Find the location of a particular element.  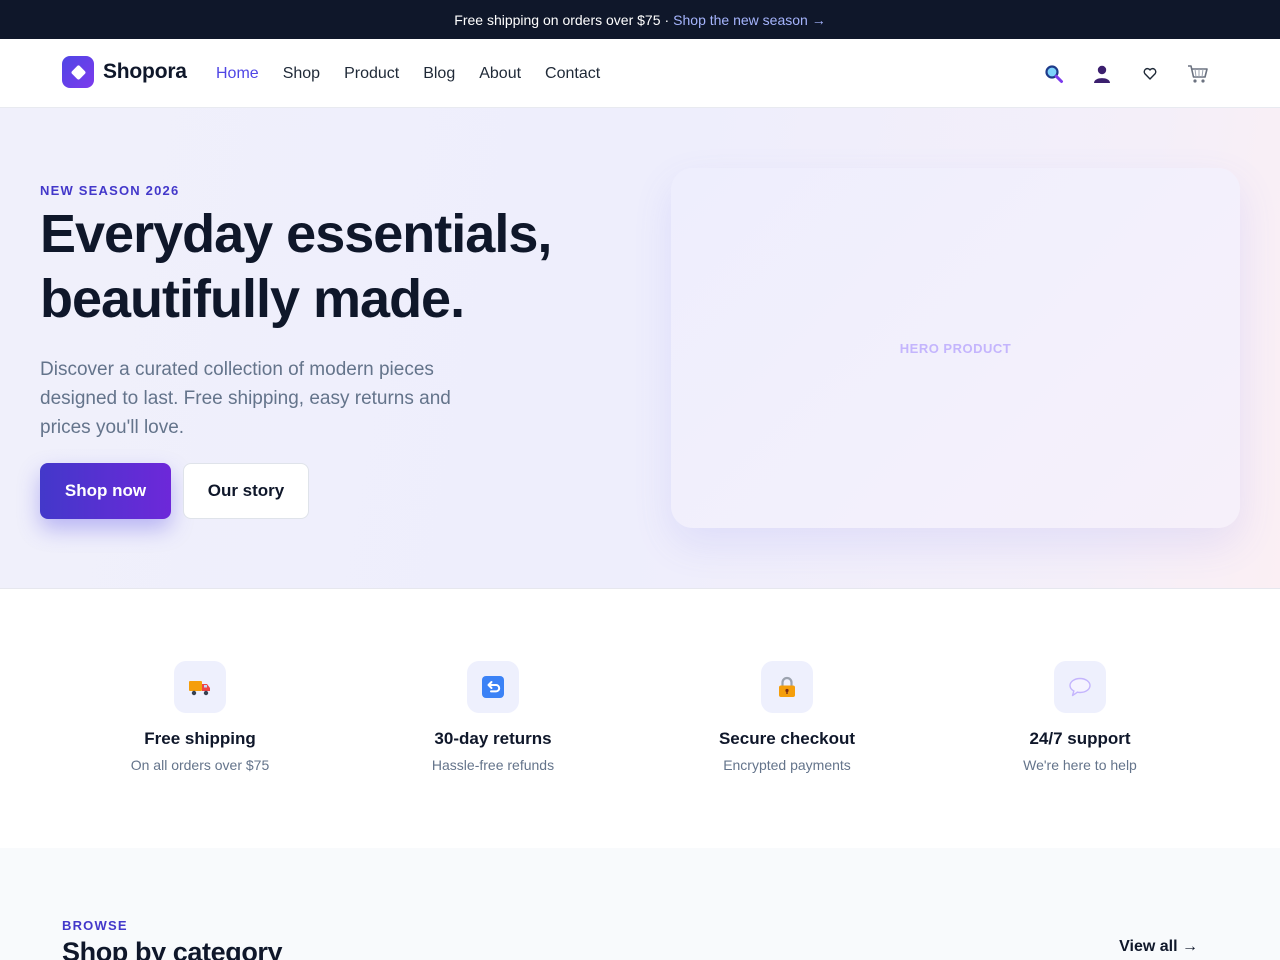

feature-title: Free shipping is located at coordinates (200, 738).